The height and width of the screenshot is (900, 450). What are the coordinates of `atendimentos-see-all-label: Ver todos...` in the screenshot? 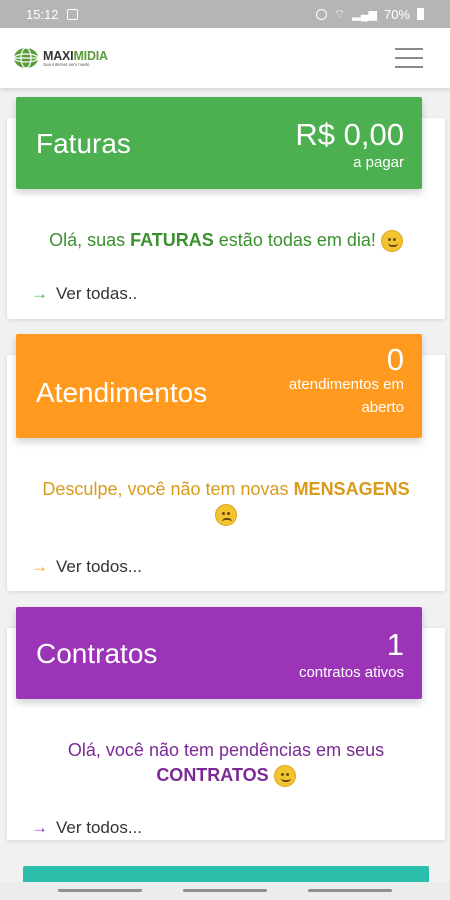 It's located at (99, 566).